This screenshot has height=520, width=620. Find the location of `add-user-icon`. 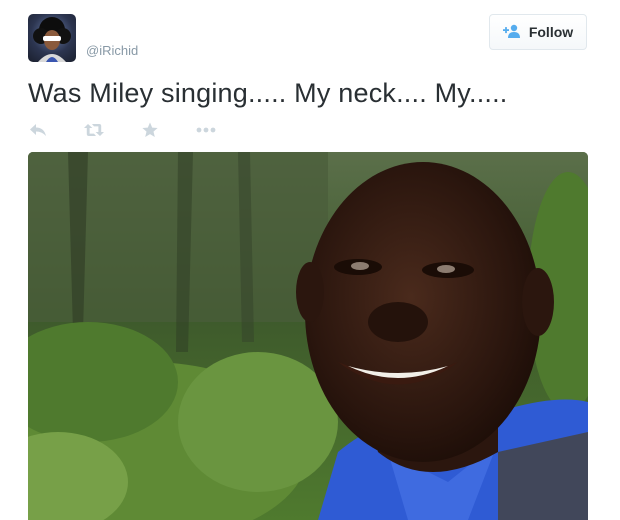

add-user-icon is located at coordinates (511, 32).